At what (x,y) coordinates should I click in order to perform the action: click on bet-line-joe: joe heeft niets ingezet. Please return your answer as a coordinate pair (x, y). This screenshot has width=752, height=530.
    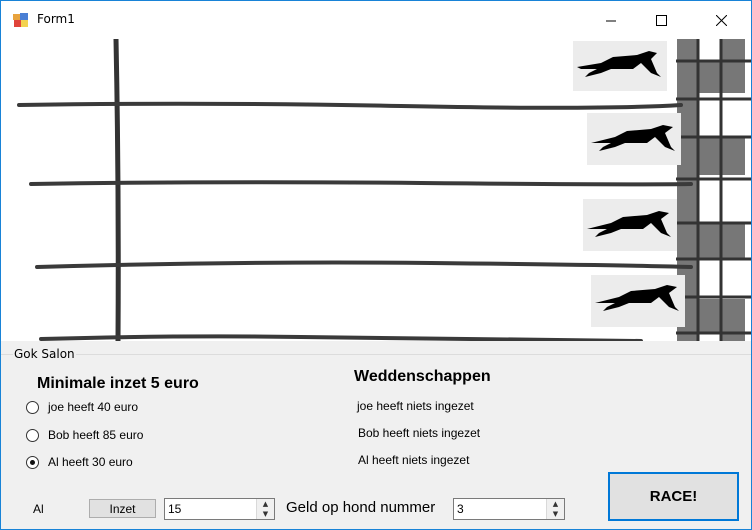
    Looking at the image, I should click on (415, 406).